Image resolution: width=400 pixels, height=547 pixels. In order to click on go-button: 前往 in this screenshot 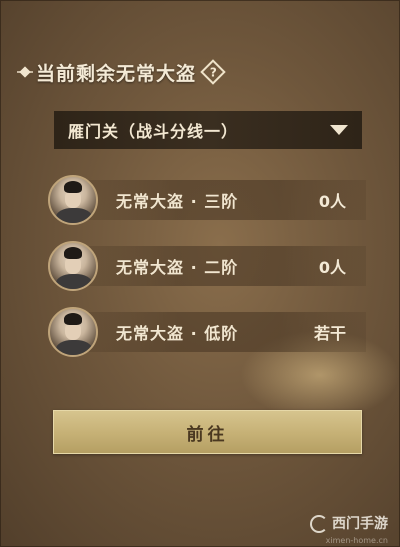, I will do `click(207, 432)`.